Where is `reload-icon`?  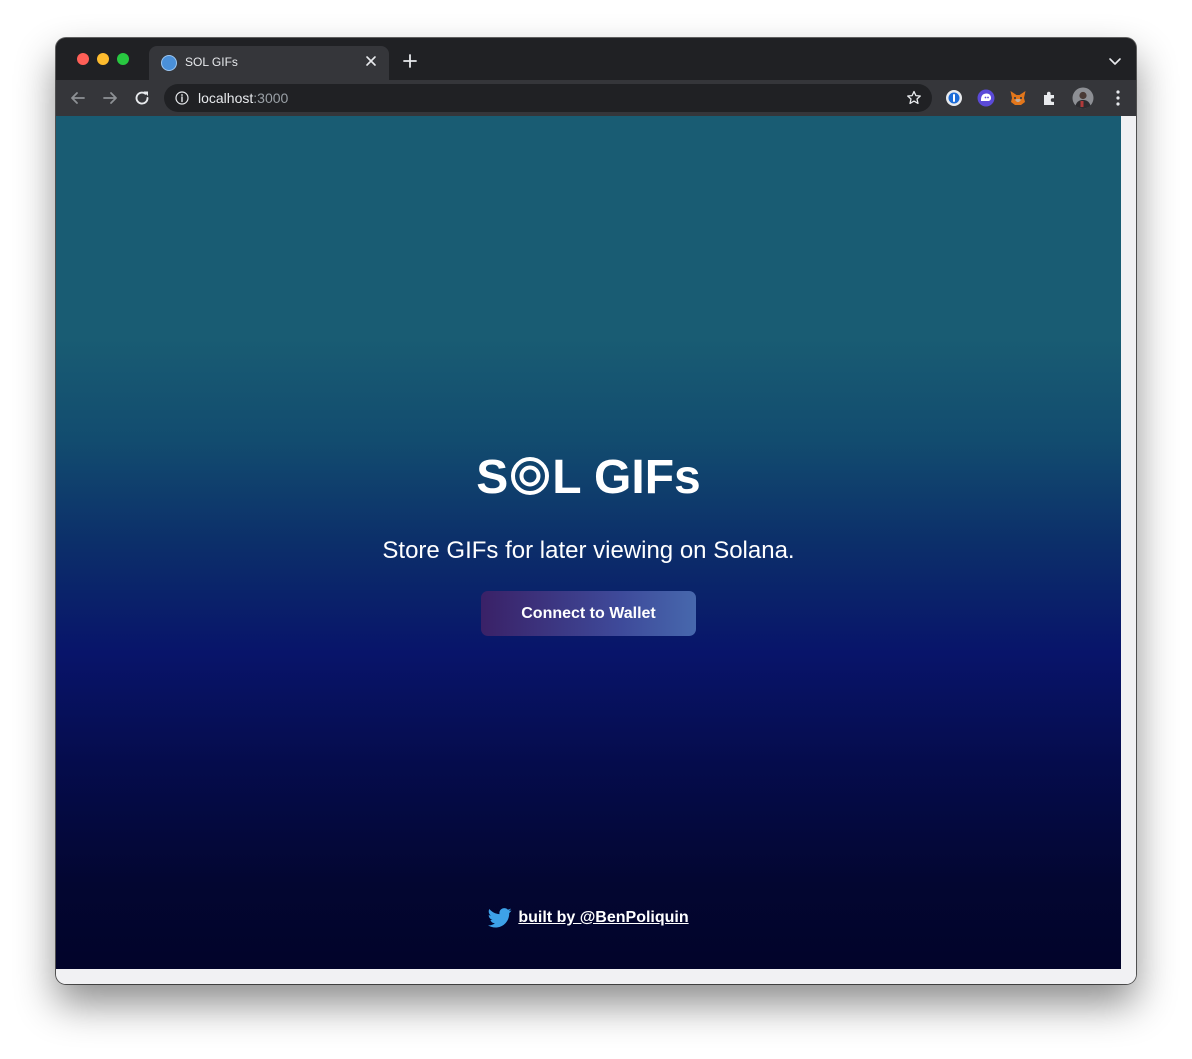 reload-icon is located at coordinates (142, 98).